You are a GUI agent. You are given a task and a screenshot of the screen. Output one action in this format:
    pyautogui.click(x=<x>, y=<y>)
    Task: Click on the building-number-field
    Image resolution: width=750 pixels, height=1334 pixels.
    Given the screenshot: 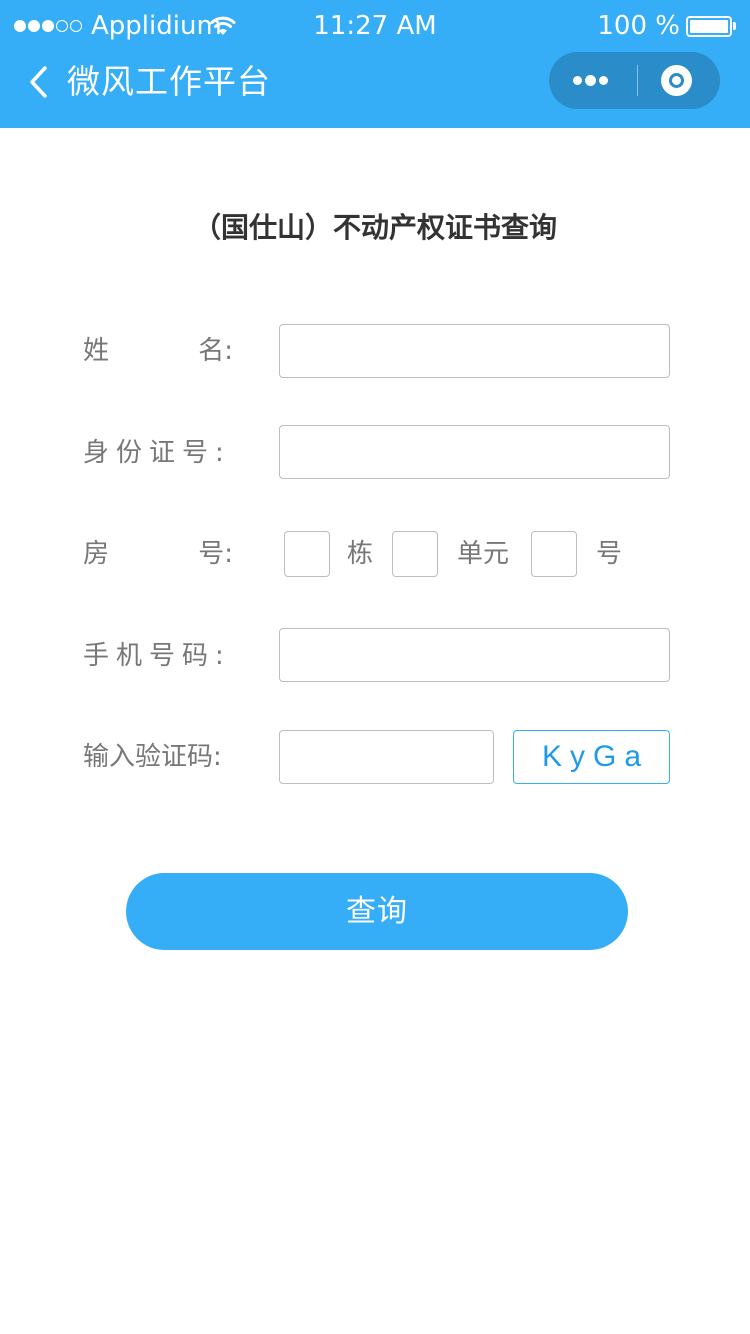 What is the action you would take?
    pyautogui.click(x=307, y=554)
    